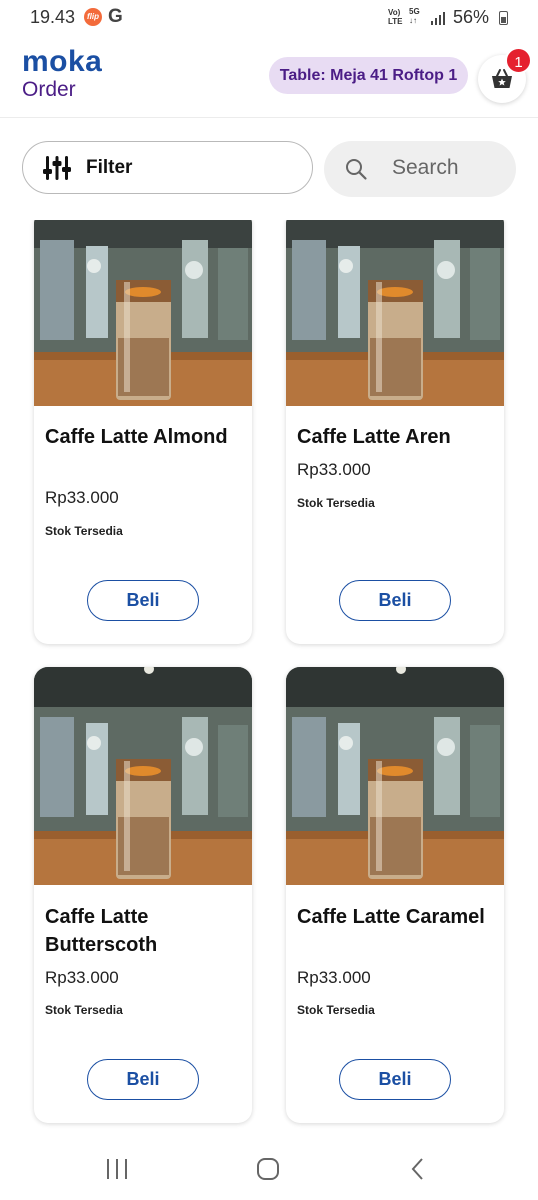  What do you see at coordinates (395, 17) in the screenshot?
I see `volte-icon: Vo) LTE` at bounding box center [395, 17].